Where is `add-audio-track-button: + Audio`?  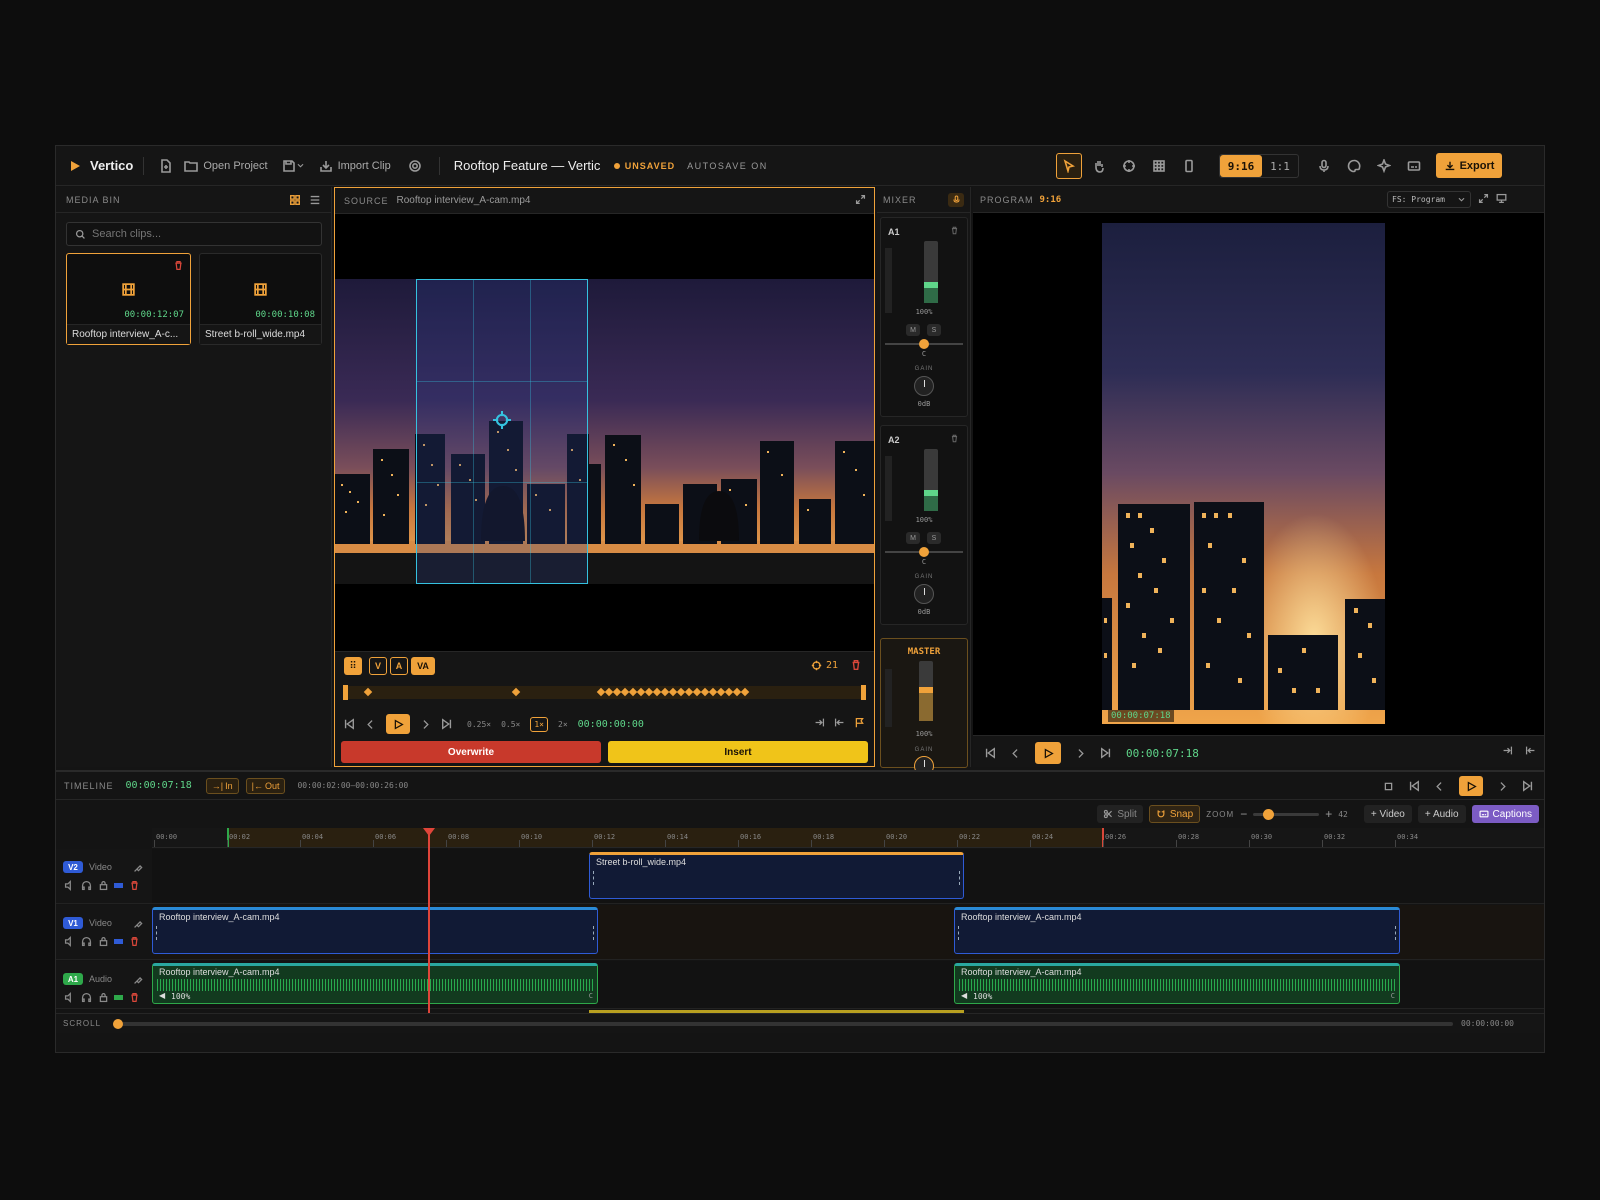
add-audio-track-button: + Audio is located at coordinates (1441, 814).